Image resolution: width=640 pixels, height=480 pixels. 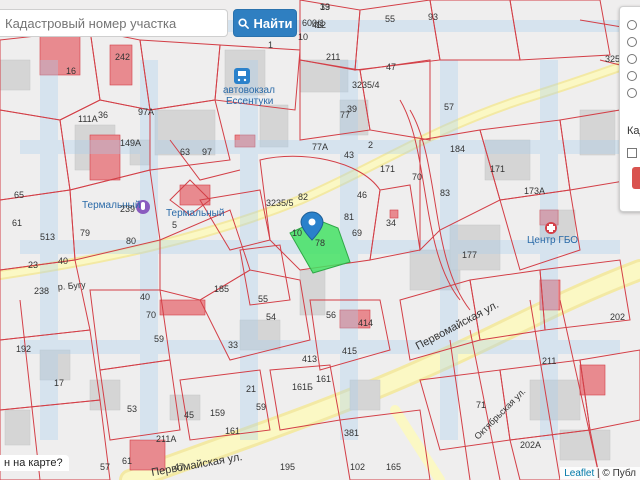 I want to click on parcel-number-label: 82, so click(x=303, y=197).